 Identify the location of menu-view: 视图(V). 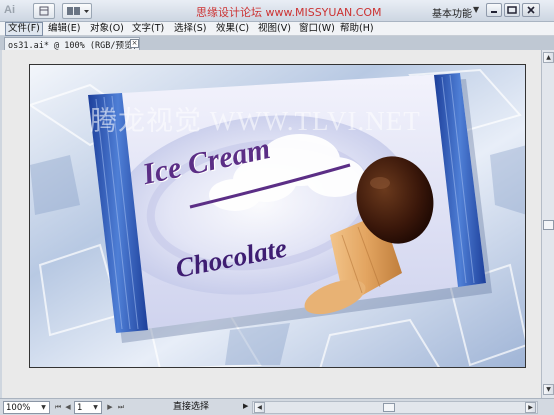
(274, 29).